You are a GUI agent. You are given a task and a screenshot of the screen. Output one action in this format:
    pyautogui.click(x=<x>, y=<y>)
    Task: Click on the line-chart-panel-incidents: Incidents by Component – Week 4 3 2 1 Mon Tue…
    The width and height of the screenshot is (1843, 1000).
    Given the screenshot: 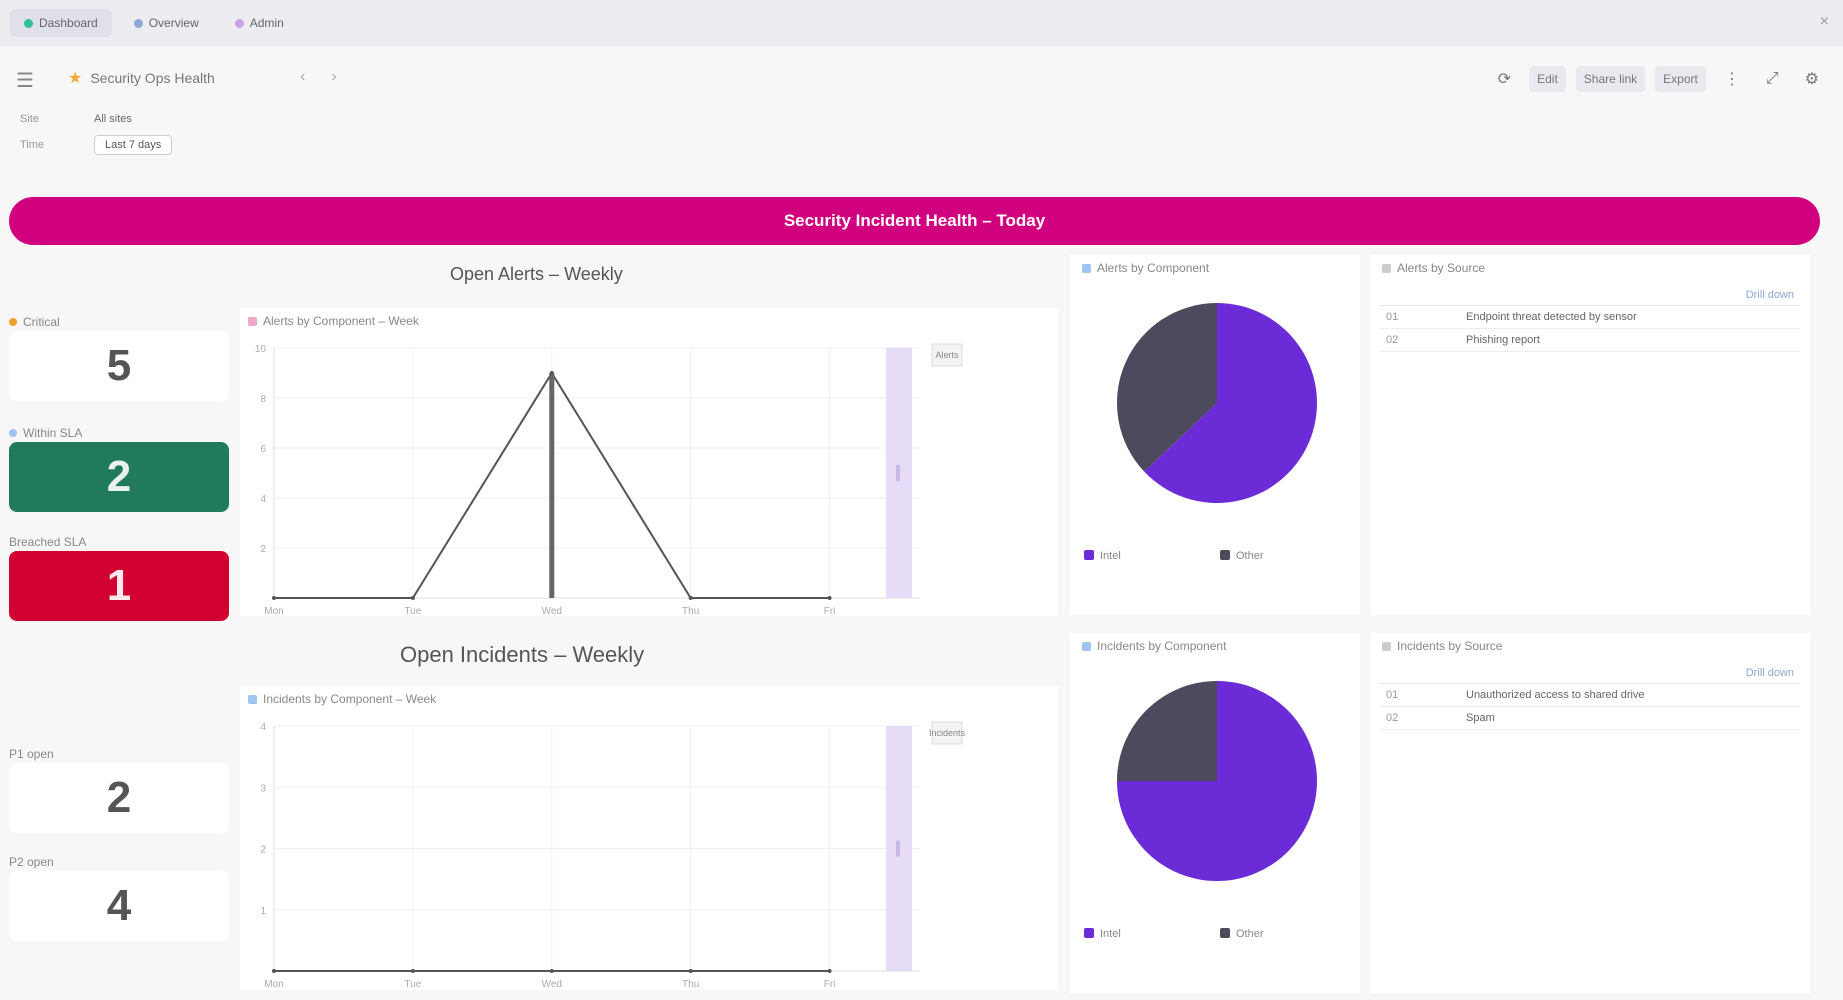 What is the action you would take?
    pyautogui.click(x=649, y=838)
    